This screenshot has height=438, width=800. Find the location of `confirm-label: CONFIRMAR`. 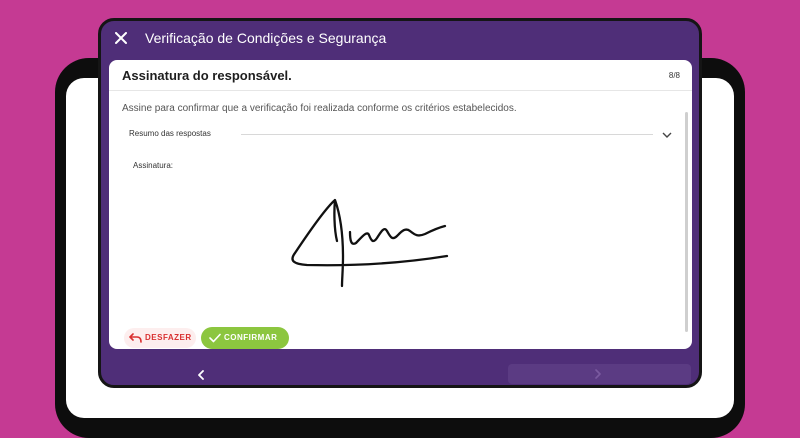

confirm-label: CONFIRMAR is located at coordinates (251, 337).